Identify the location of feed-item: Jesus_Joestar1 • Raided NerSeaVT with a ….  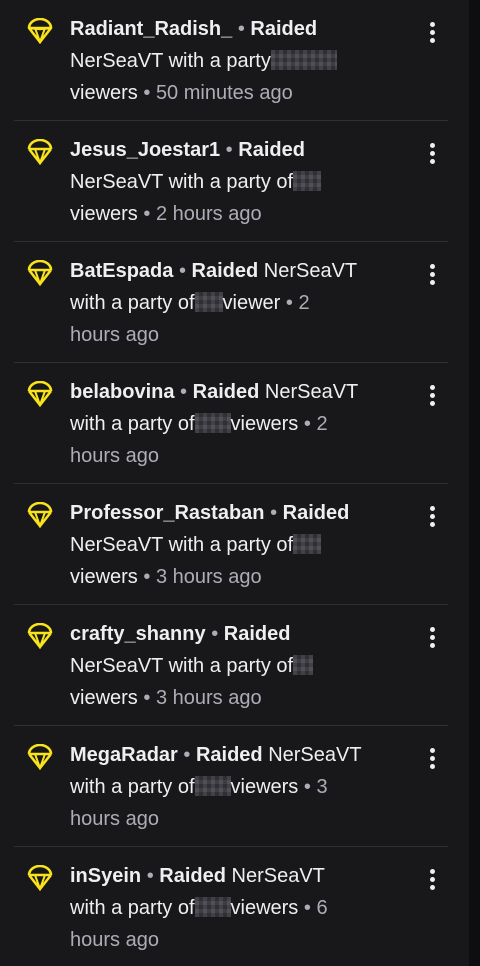
(231, 181).